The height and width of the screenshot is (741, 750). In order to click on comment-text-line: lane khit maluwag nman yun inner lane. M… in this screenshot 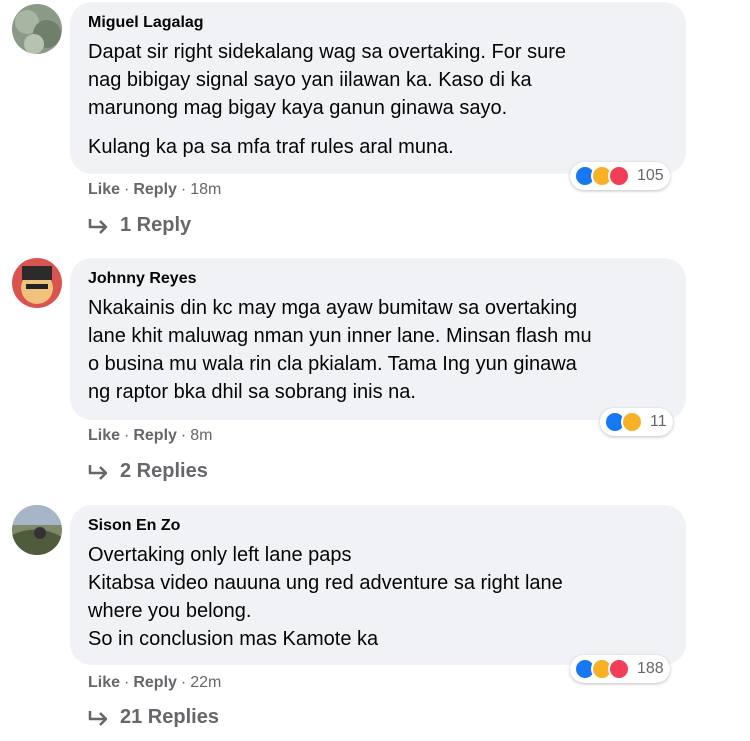, I will do `click(340, 336)`.